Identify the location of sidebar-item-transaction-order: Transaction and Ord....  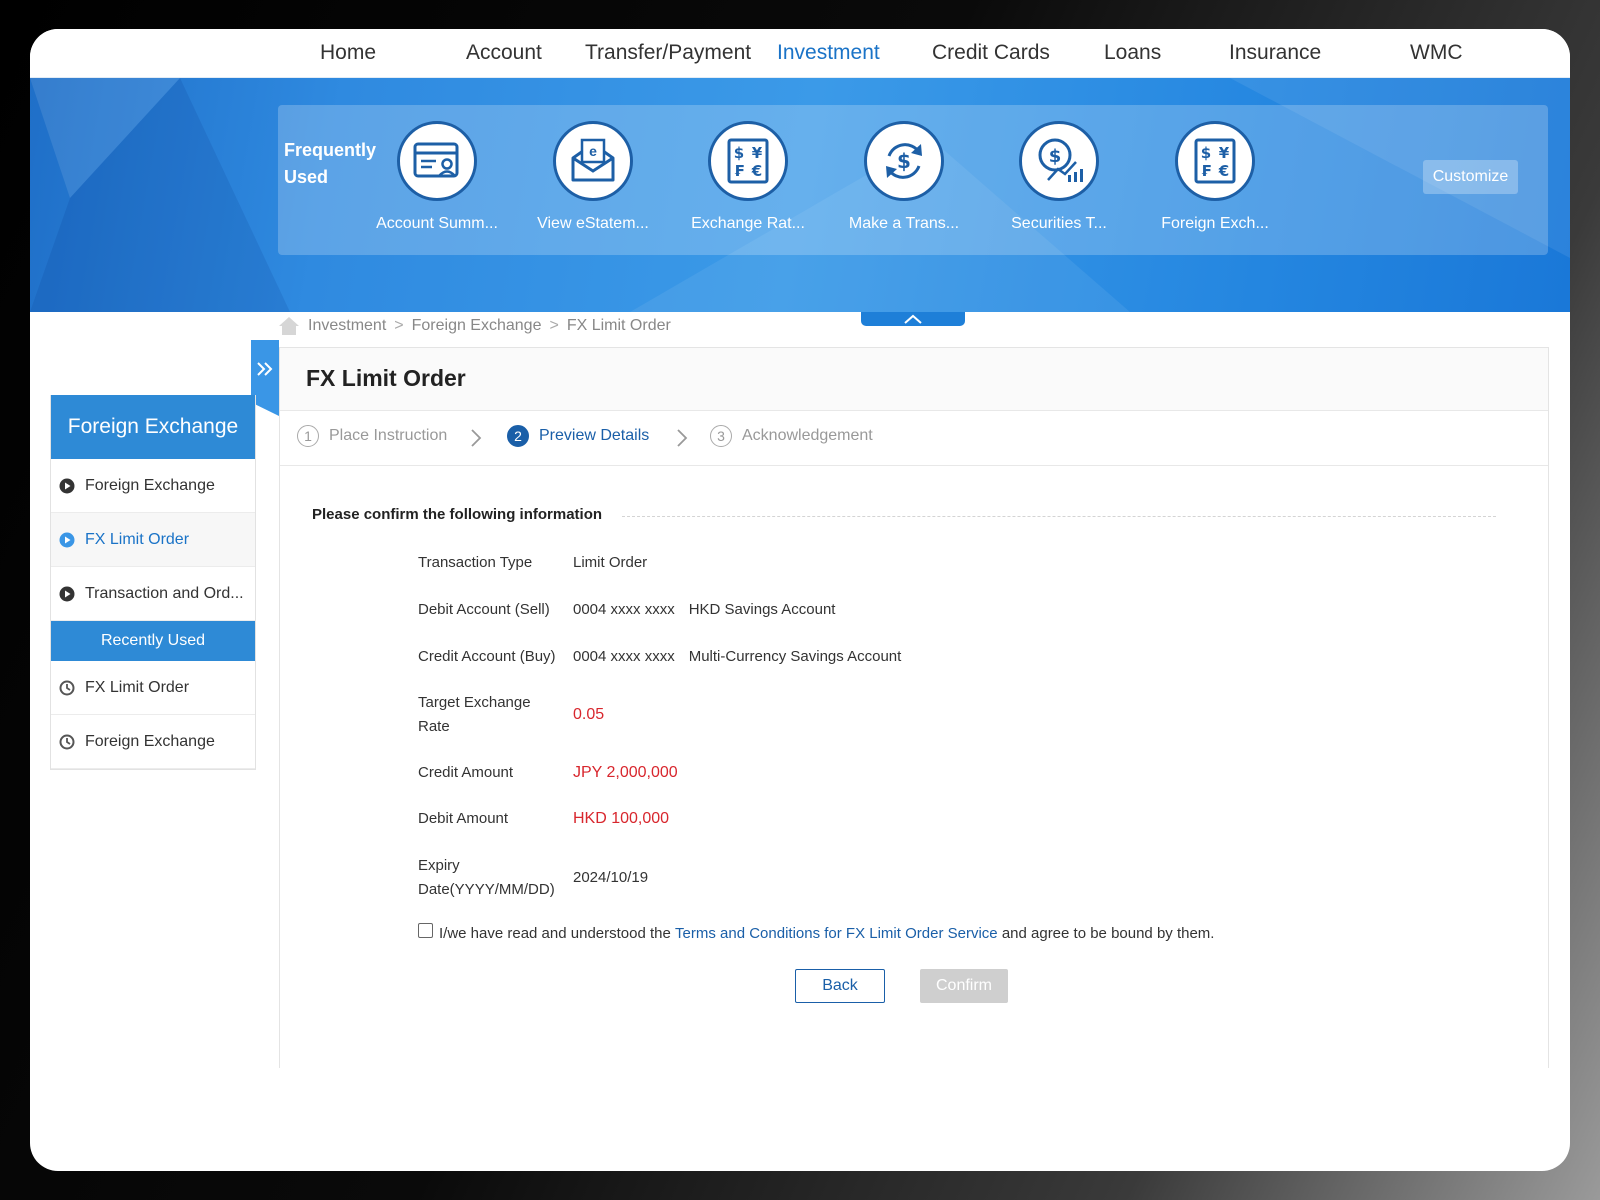
(153, 594).